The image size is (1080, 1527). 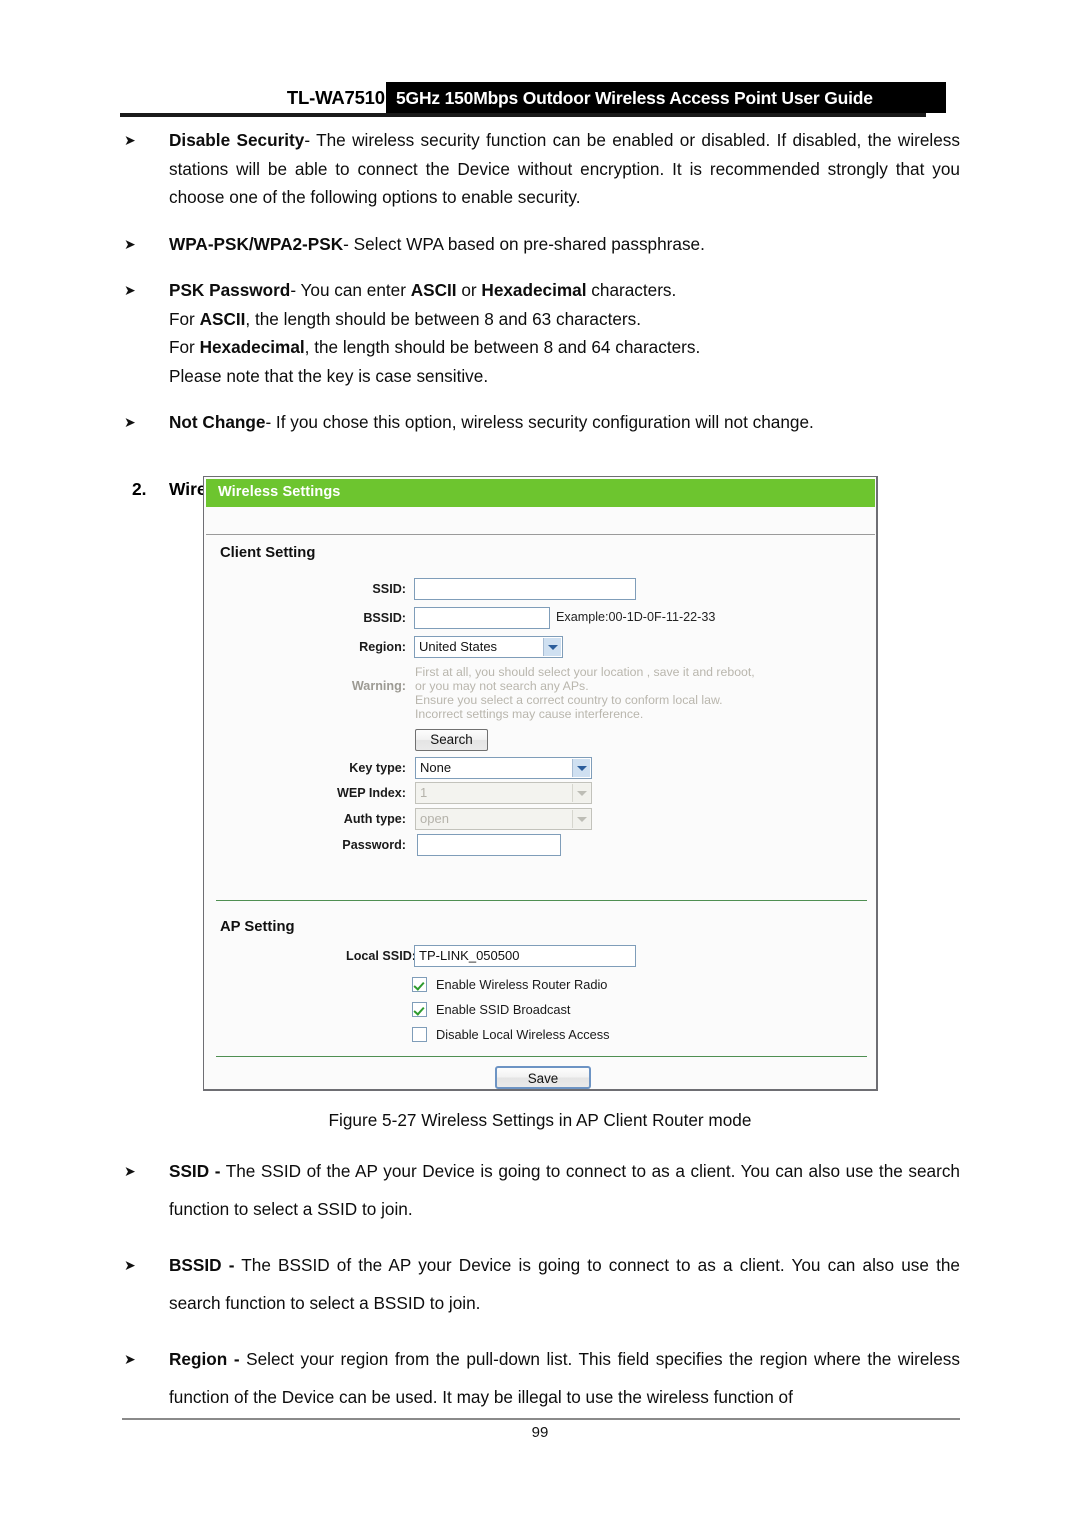 What do you see at coordinates (541, 1419) in the screenshot?
I see `footer-rule` at bounding box center [541, 1419].